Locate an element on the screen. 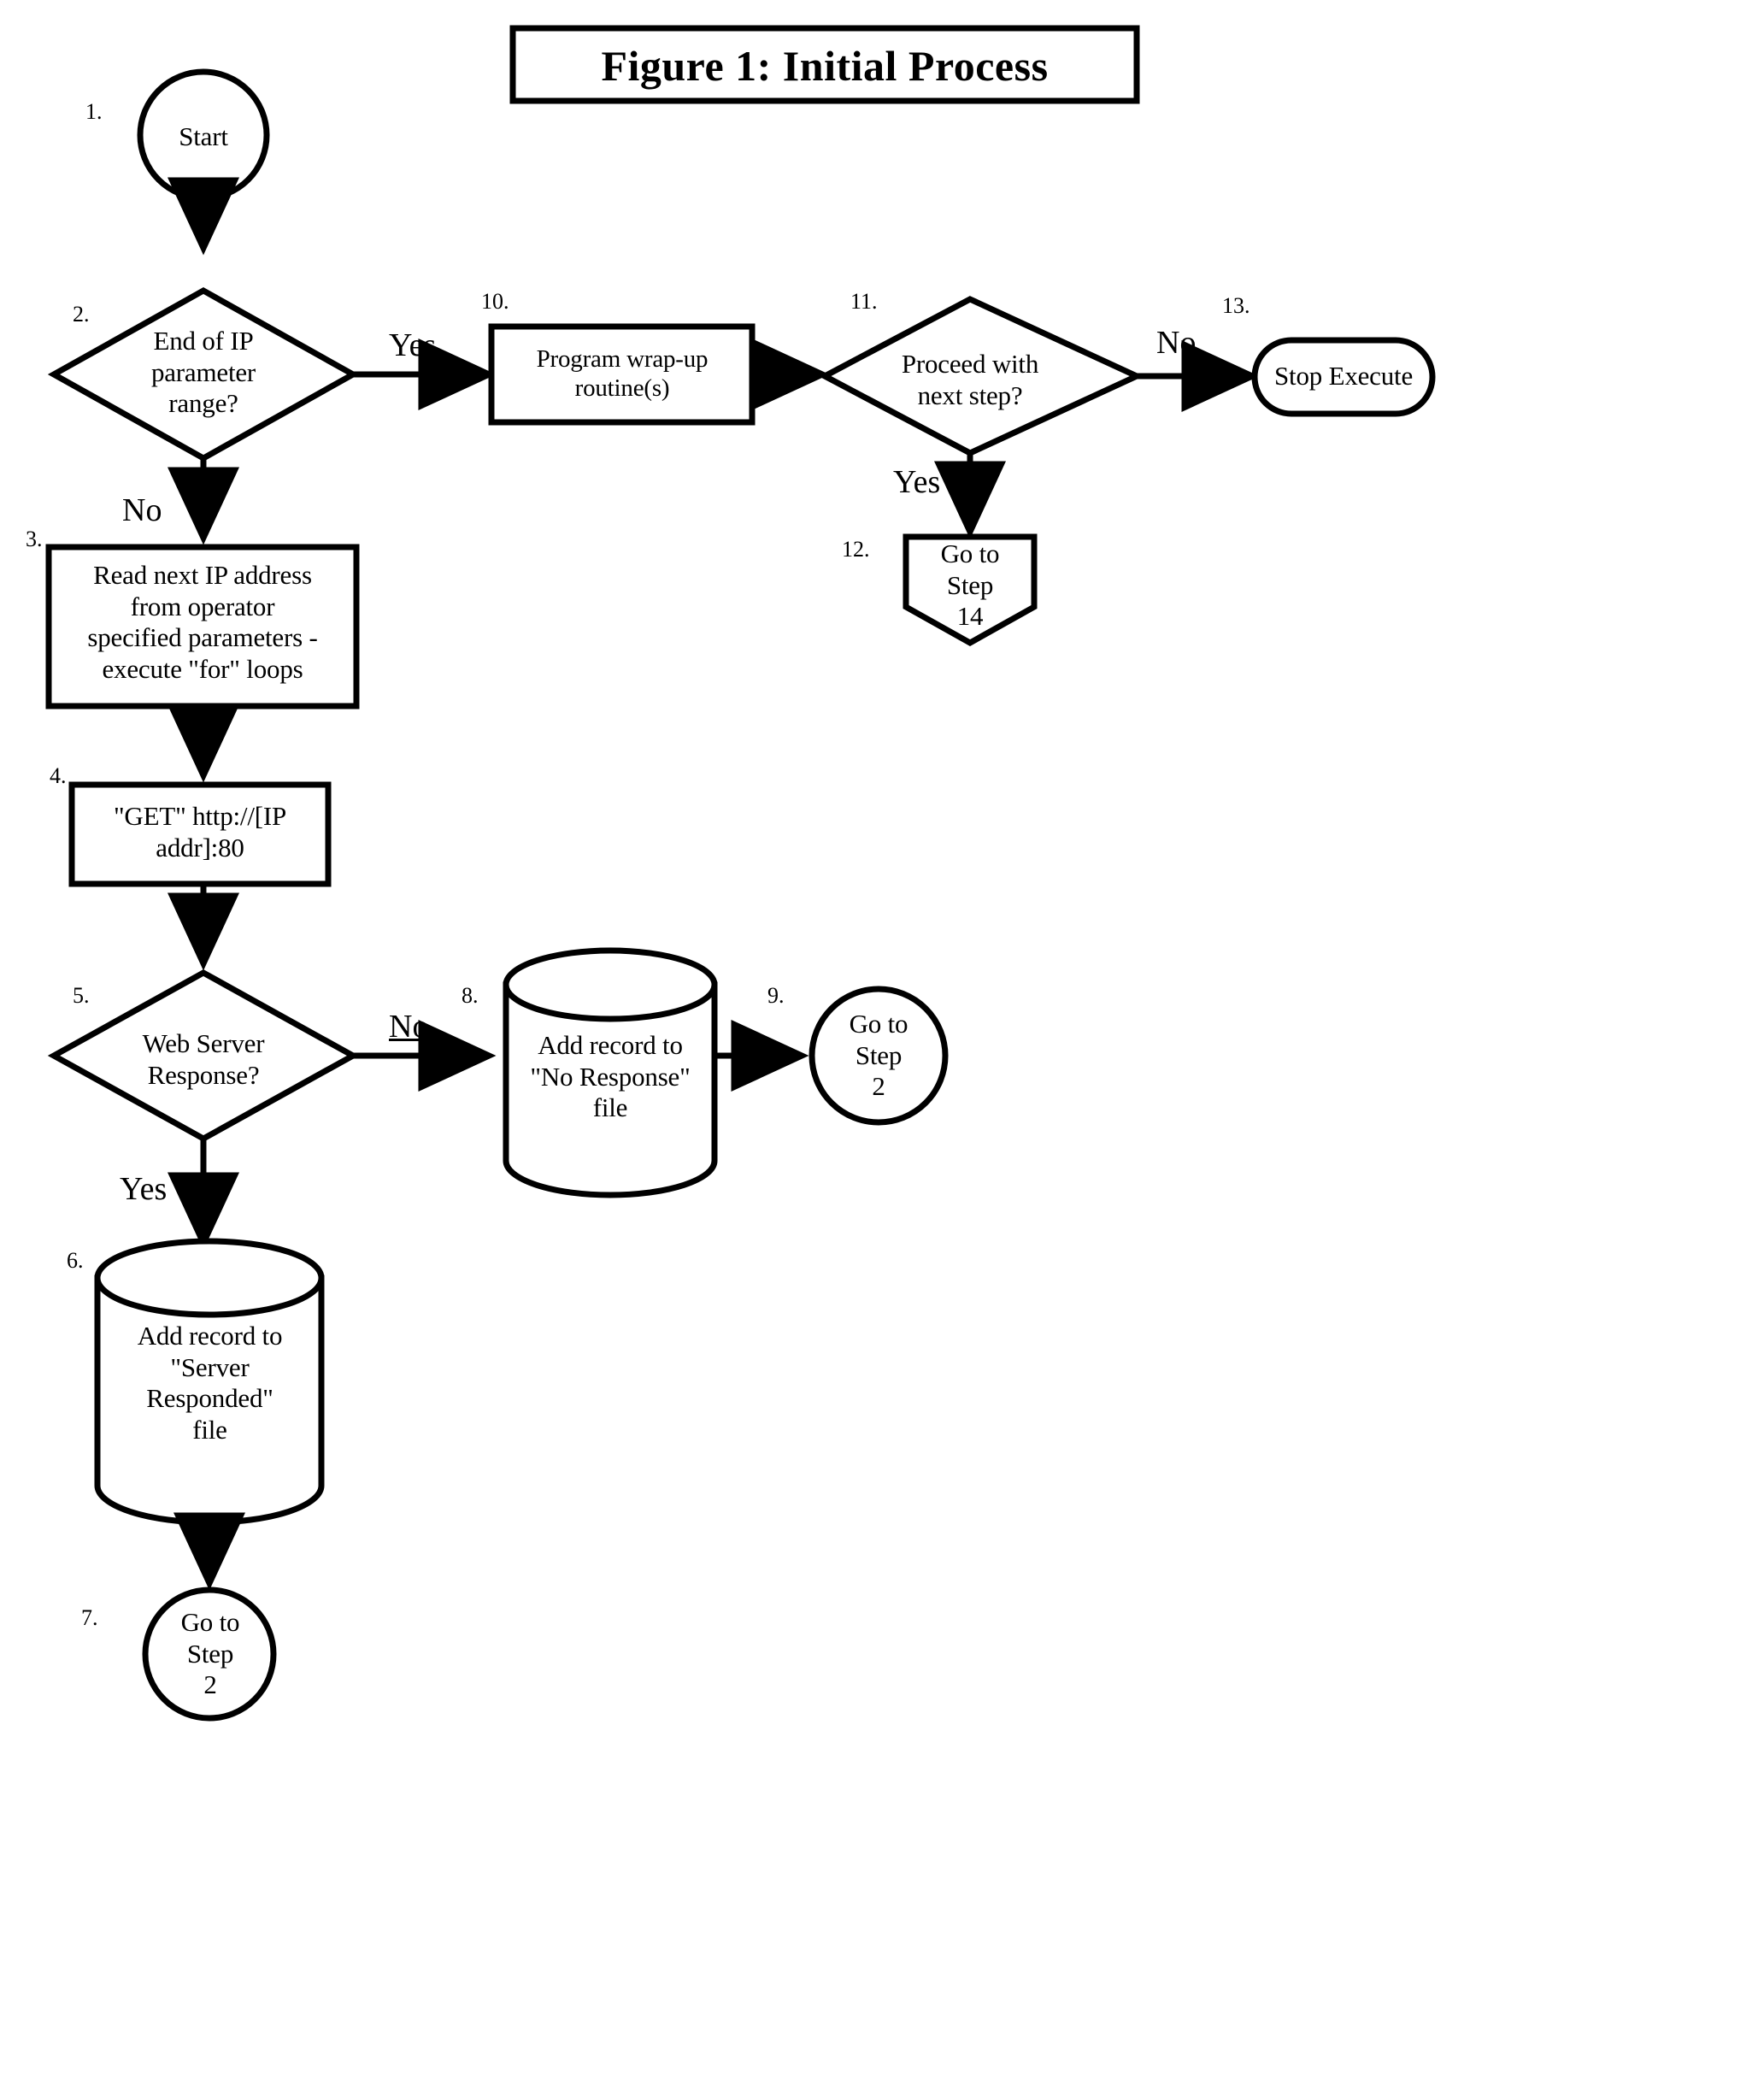 The height and width of the screenshot is (2084, 1764). node-label-stop-execute: Stop Execute is located at coordinates (1343, 376).